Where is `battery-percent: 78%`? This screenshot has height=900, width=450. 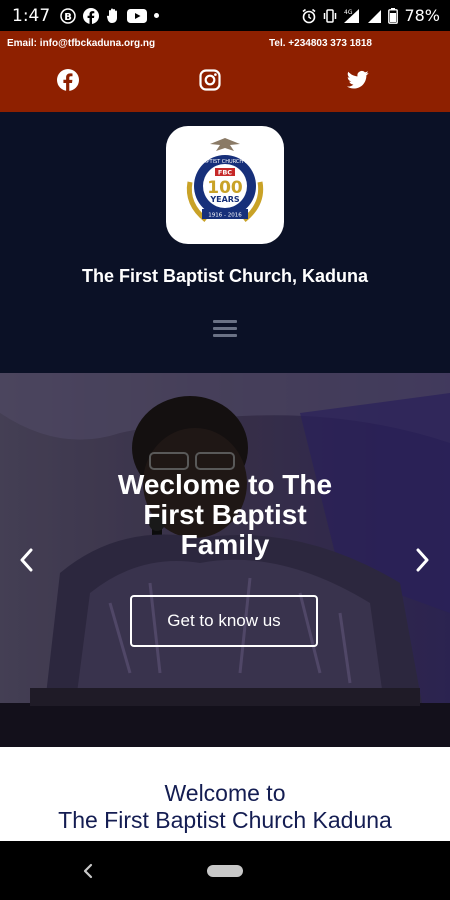
battery-percent: 78% is located at coordinates (422, 15).